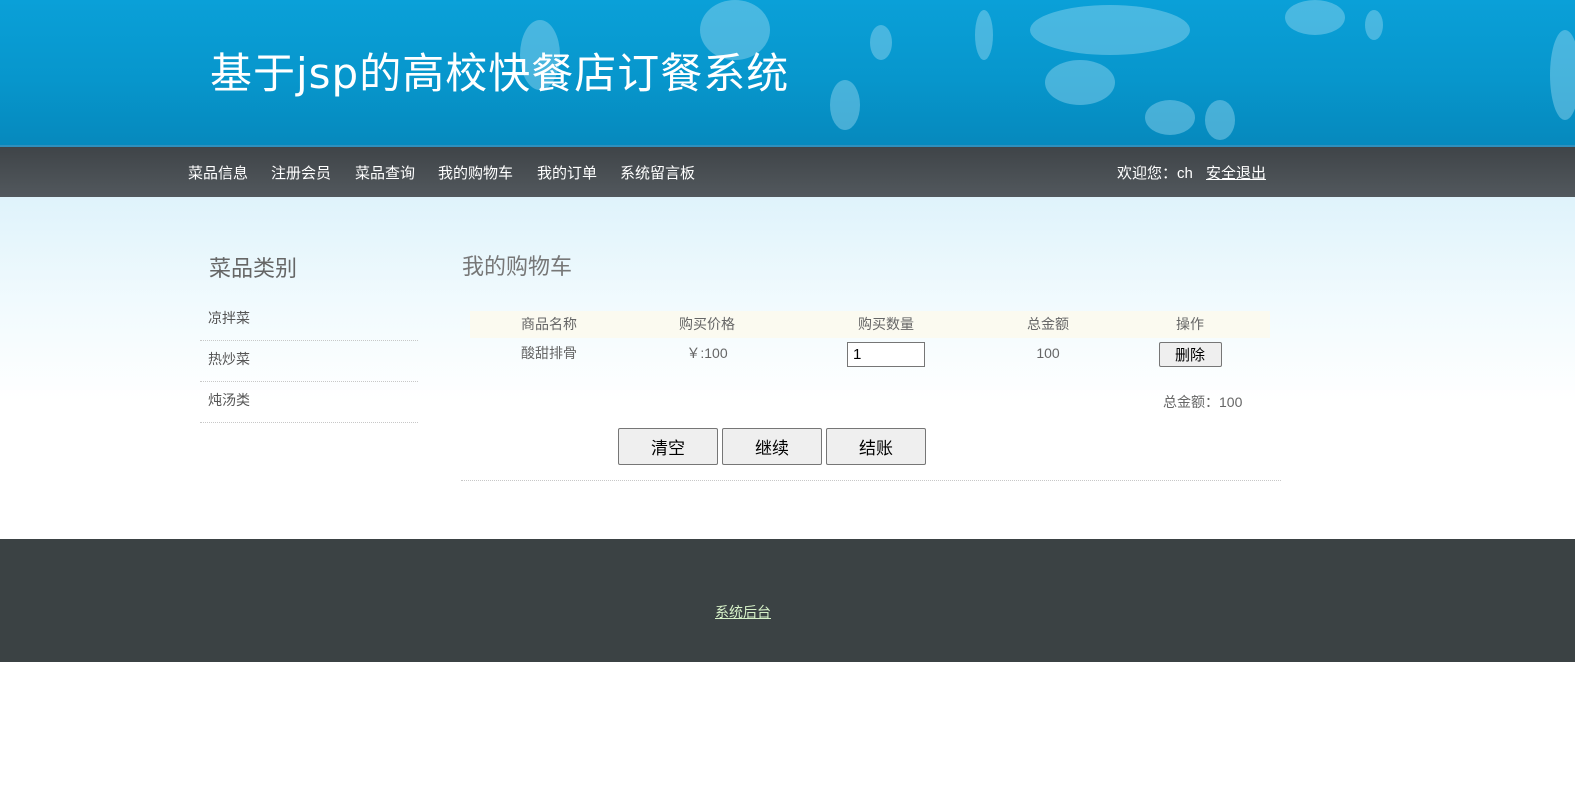  What do you see at coordinates (1191, 402) in the screenshot?
I see `cart-total-label: 总金额：` at bounding box center [1191, 402].